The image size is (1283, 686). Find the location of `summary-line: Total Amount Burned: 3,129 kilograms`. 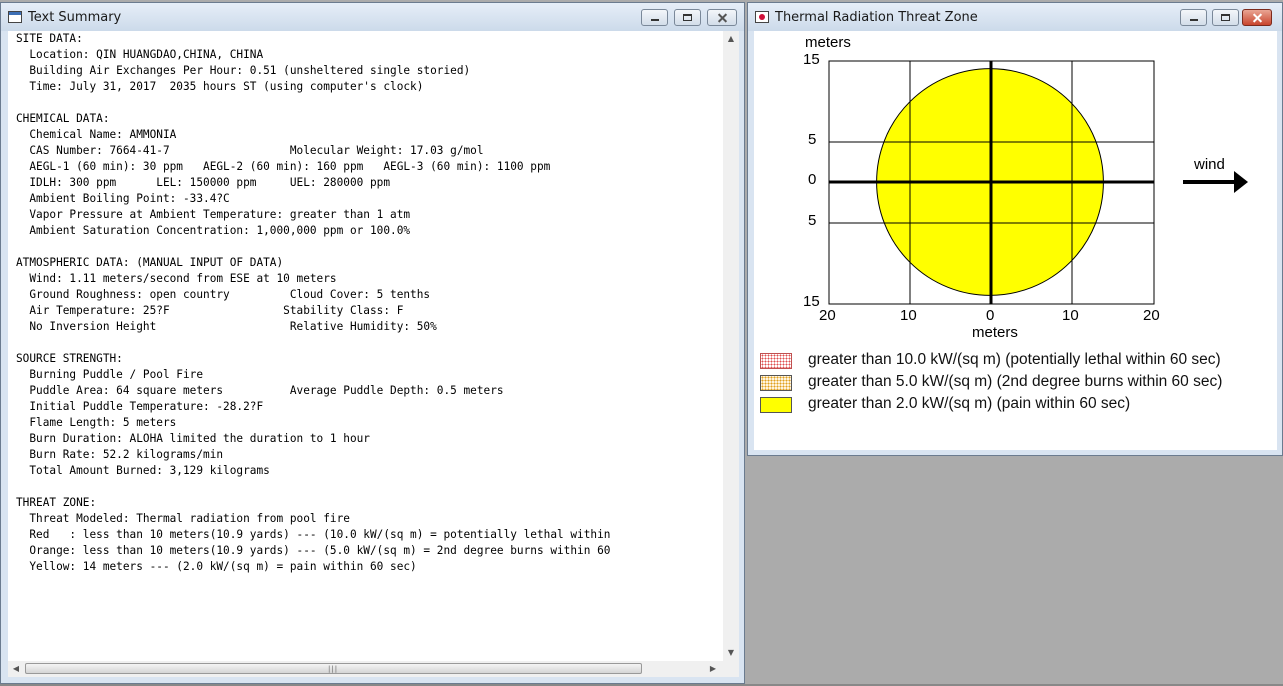

summary-line: Total Amount Burned: 3,129 kilograms is located at coordinates (149, 470).